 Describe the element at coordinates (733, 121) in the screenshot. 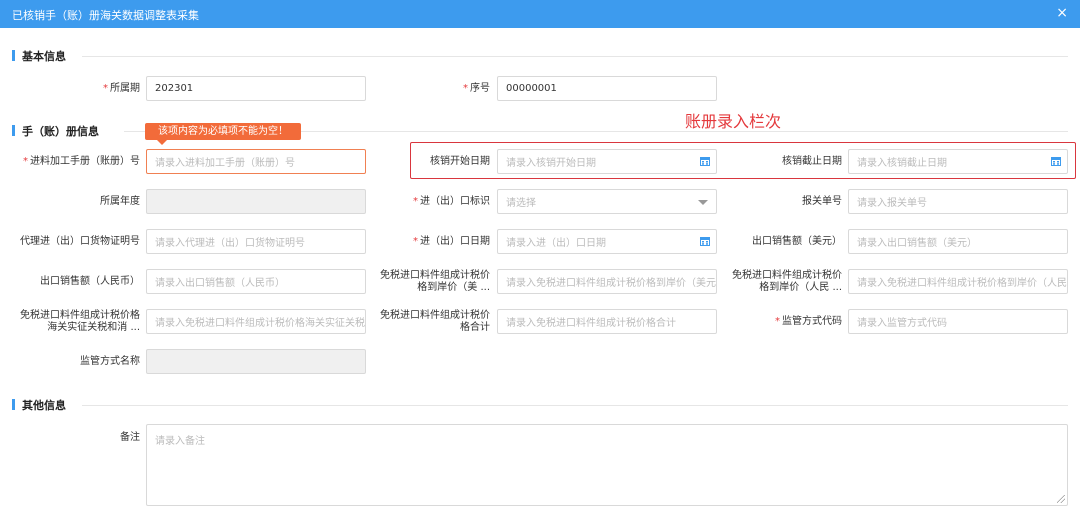

I see `annotation-label: 账册录入栏次` at that location.